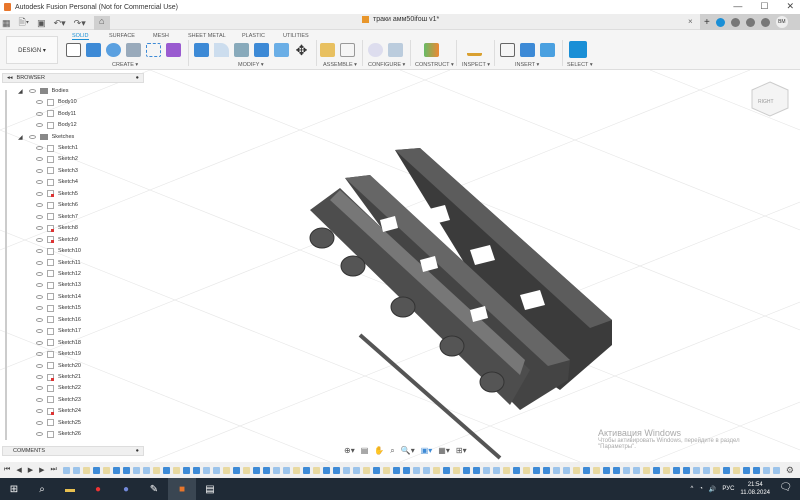 The width and height of the screenshot is (800, 500). I want to click on zoom-icon: ⌕, so click(392, 451).